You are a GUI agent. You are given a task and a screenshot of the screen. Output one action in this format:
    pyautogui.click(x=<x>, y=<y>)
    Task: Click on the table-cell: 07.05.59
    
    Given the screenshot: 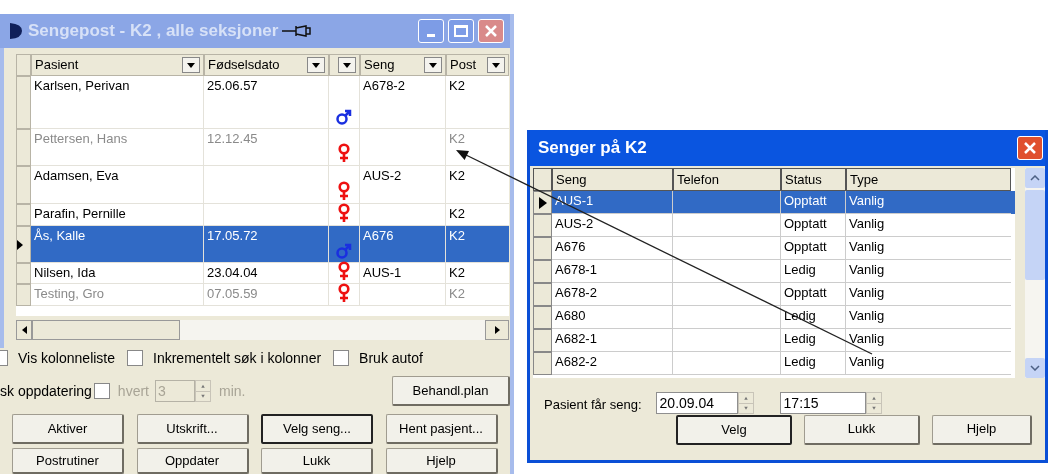 What is the action you would take?
    pyautogui.click(x=266, y=295)
    